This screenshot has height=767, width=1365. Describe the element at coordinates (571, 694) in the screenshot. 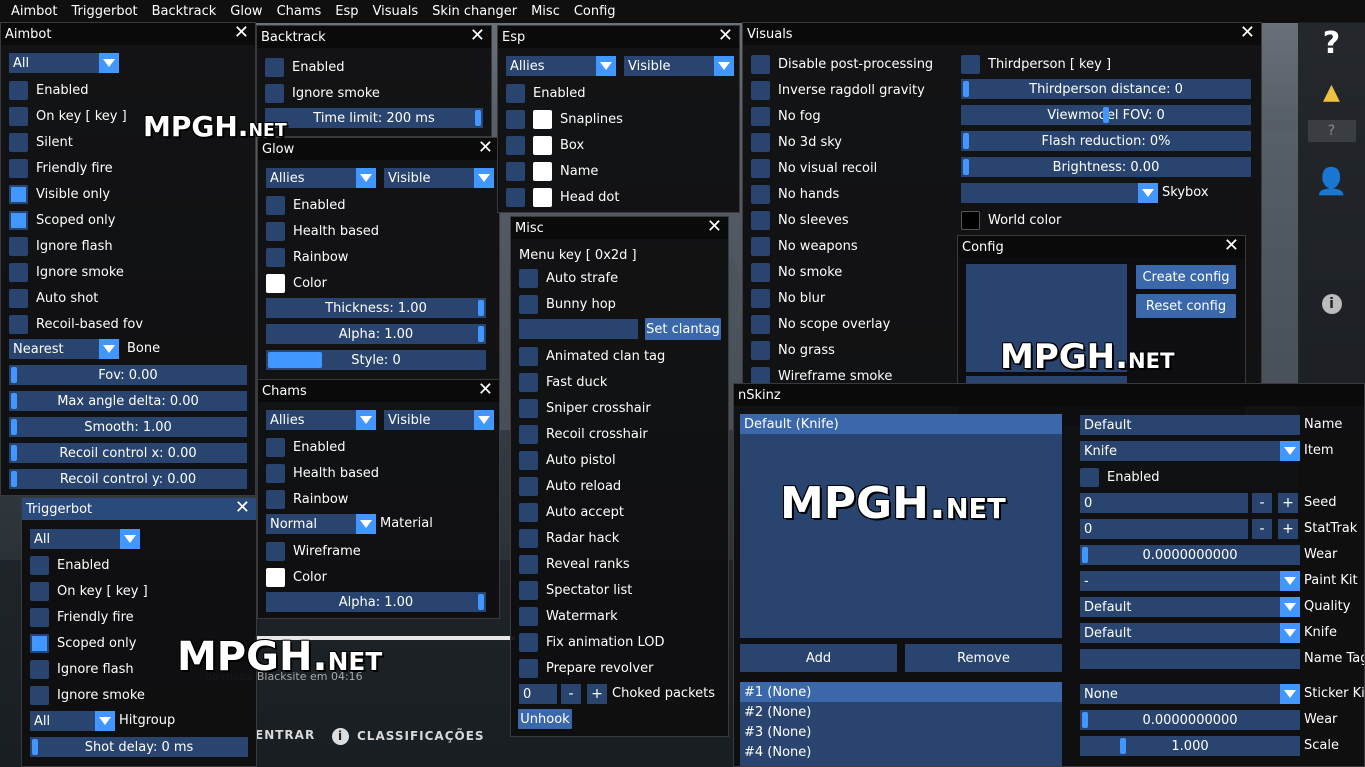

I see `choked-minus-button: -` at that location.